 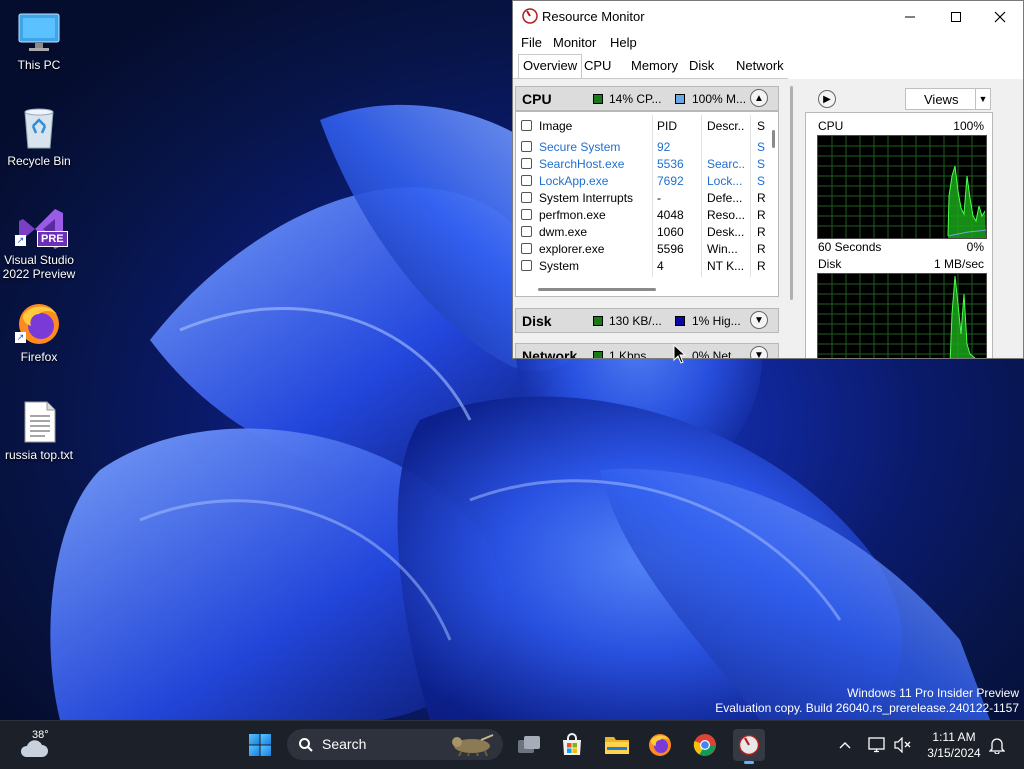 I want to click on volume-muted-icon, so click(x=902, y=745).